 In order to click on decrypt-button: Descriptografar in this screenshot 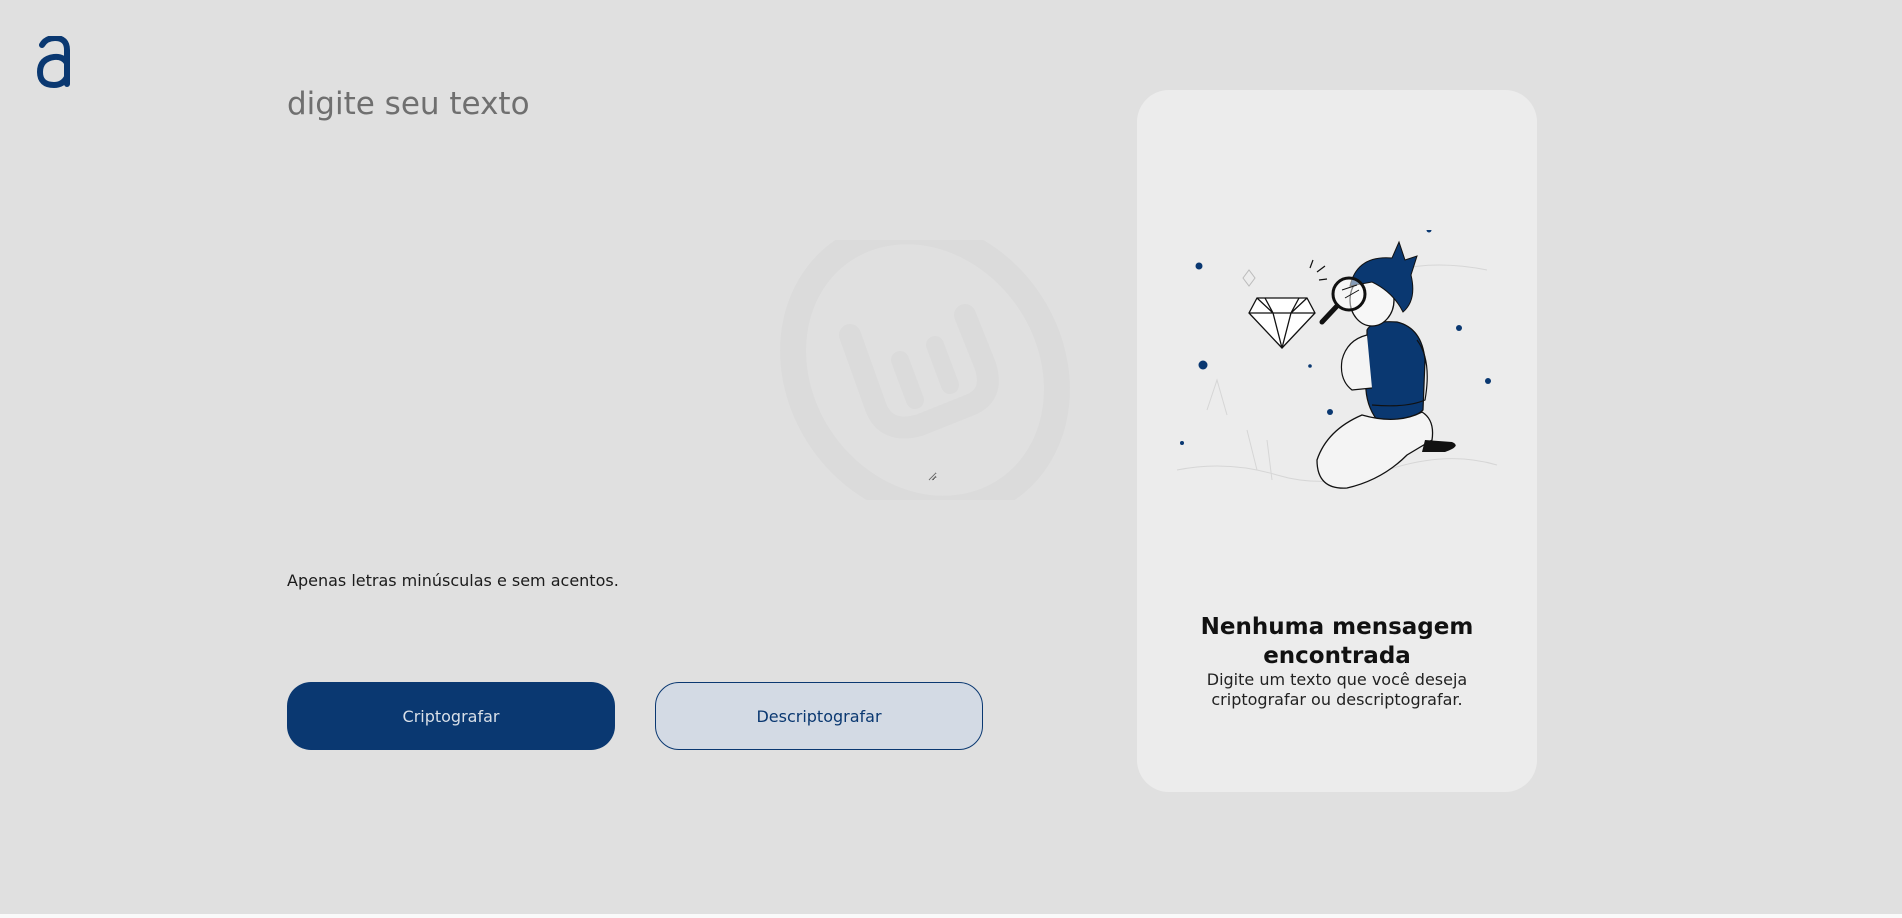, I will do `click(819, 716)`.